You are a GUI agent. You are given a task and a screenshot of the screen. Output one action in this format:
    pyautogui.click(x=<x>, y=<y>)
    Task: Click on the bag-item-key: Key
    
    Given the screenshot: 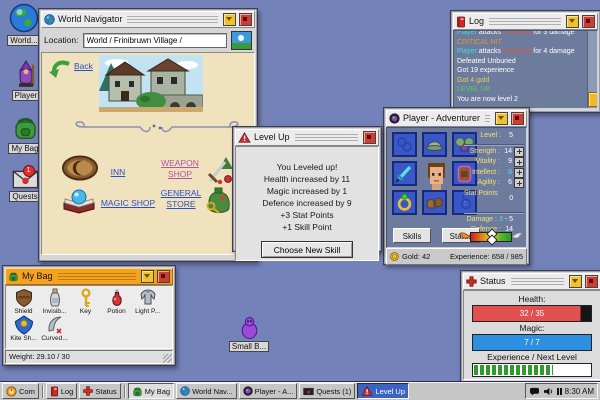 What is the action you would take?
    pyautogui.click(x=85, y=301)
    